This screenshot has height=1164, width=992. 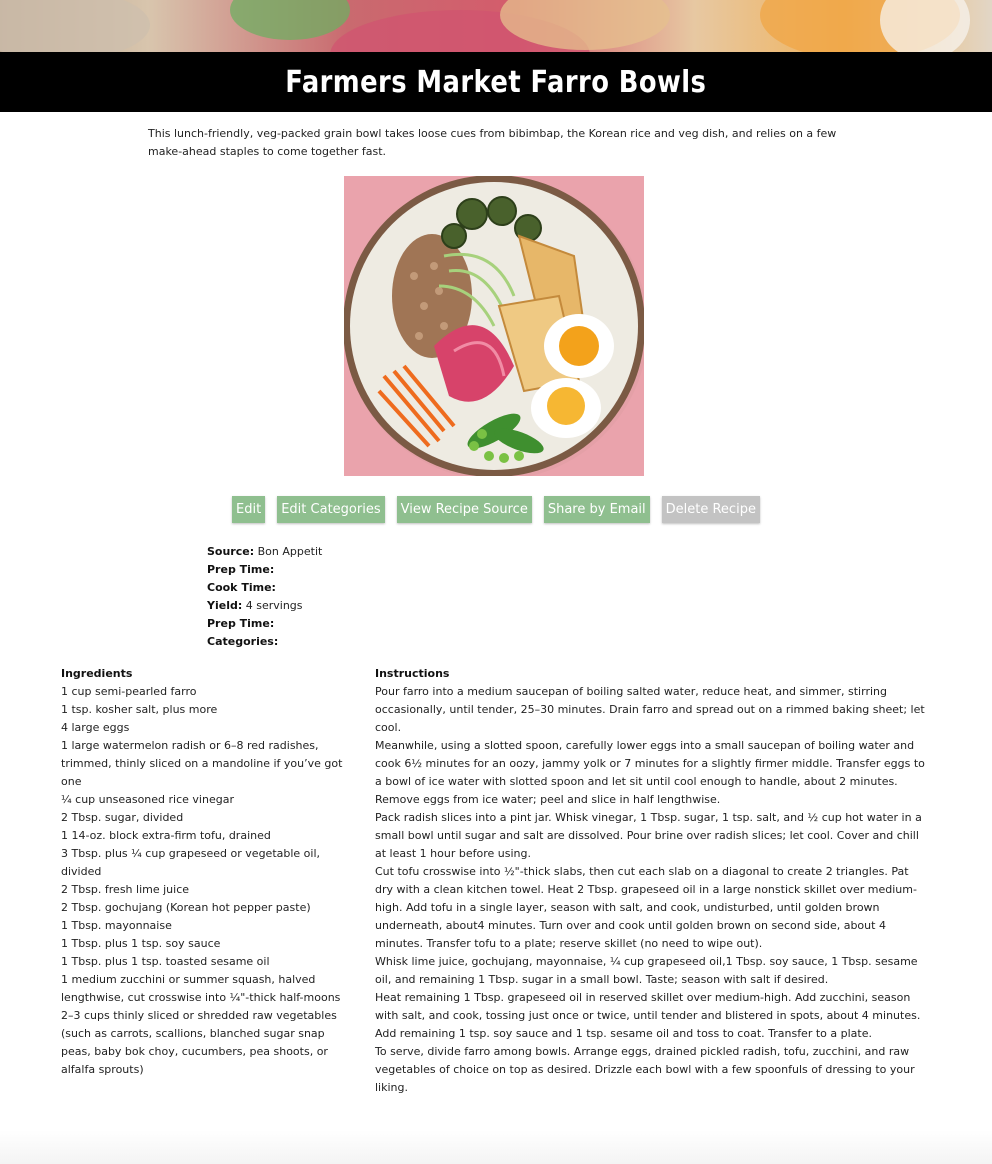 What do you see at coordinates (95, 727) in the screenshot?
I see `ingredient-item: 4 large eggs` at bounding box center [95, 727].